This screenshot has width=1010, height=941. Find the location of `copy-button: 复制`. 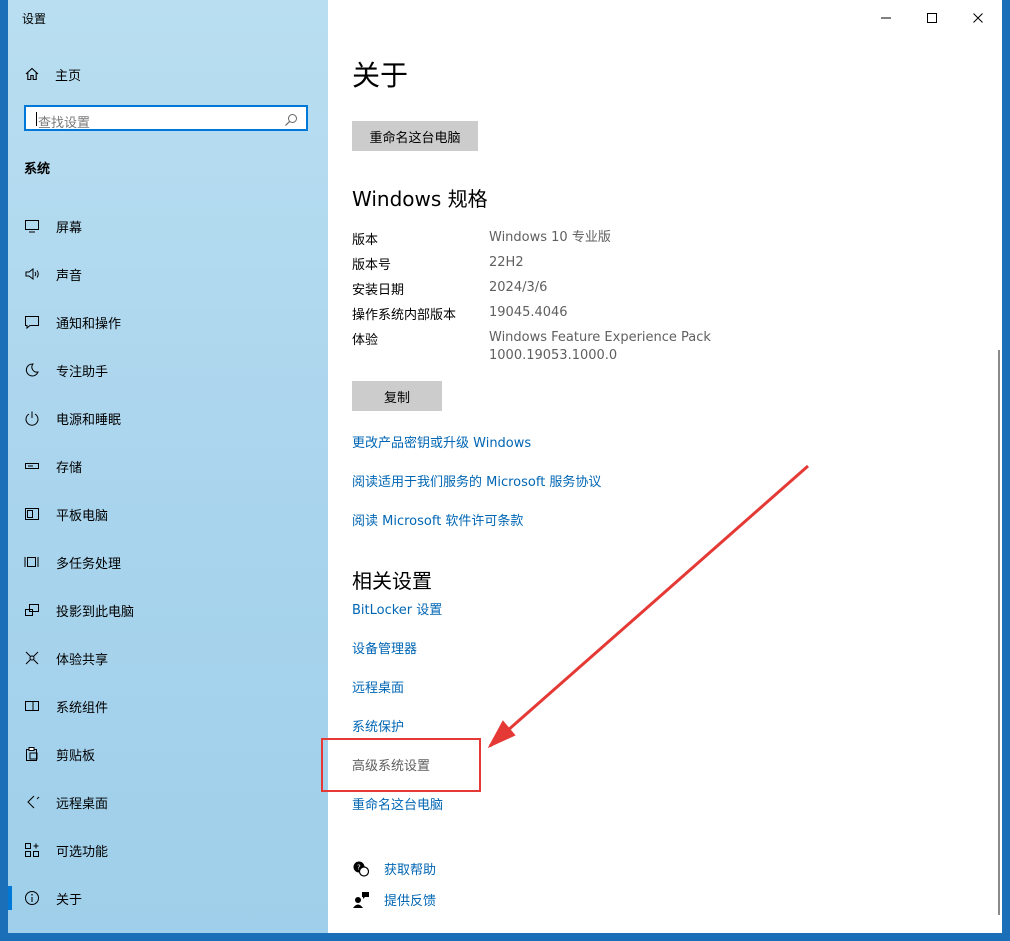

copy-button: 复制 is located at coordinates (397, 396).